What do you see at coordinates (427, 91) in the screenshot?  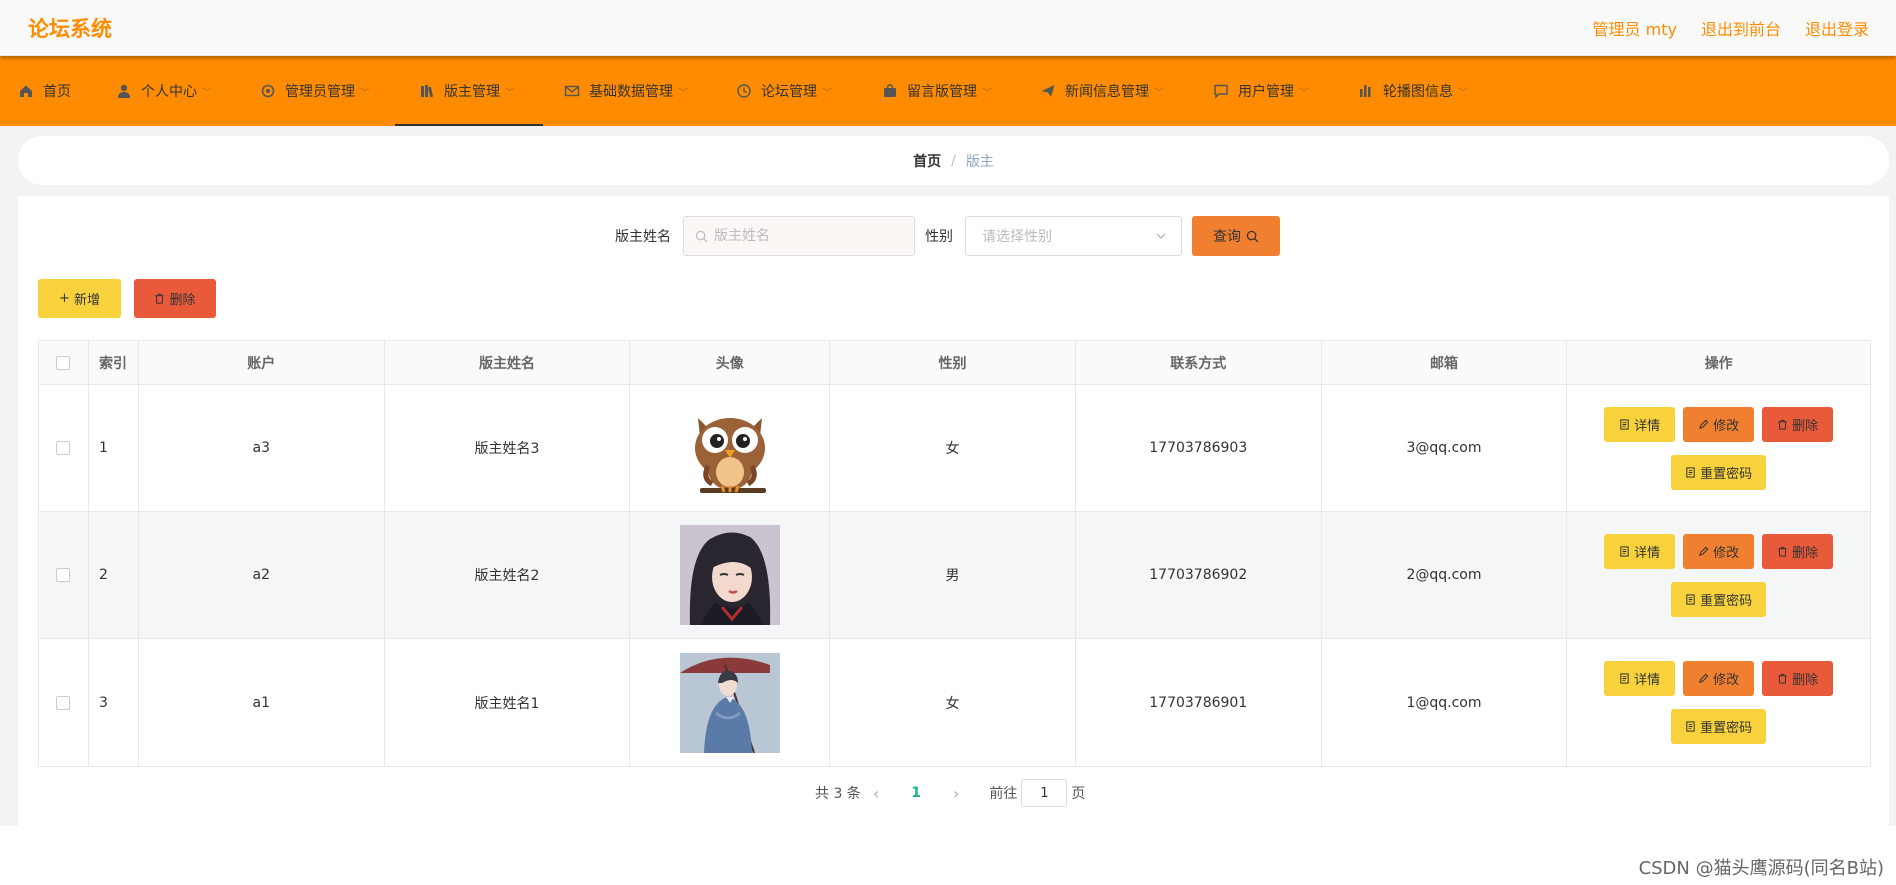 I see `books-icon` at bounding box center [427, 91].